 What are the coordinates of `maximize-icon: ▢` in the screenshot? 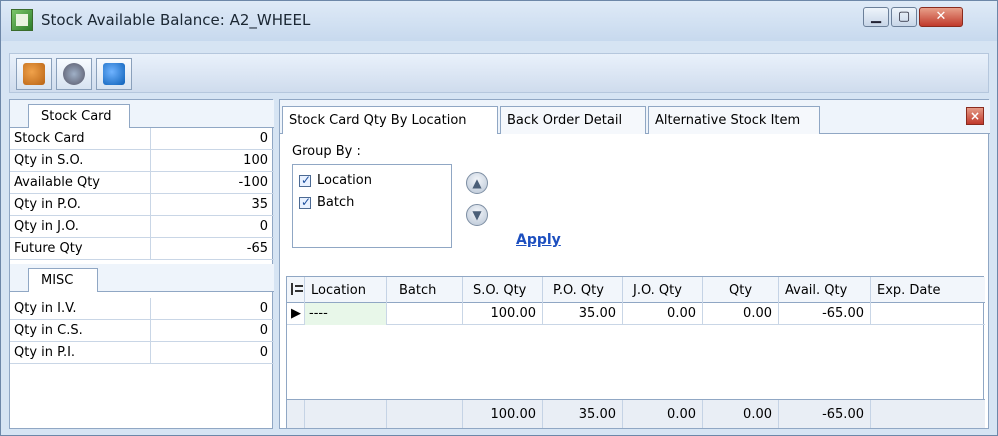 It's located at (904, 16).